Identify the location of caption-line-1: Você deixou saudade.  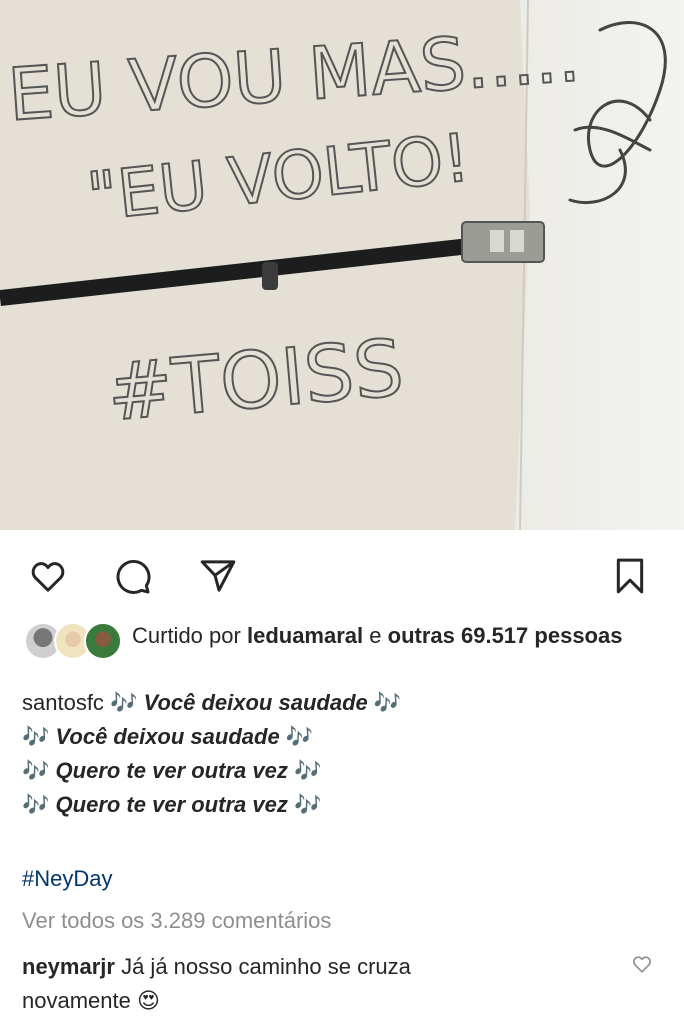
(255, 702).